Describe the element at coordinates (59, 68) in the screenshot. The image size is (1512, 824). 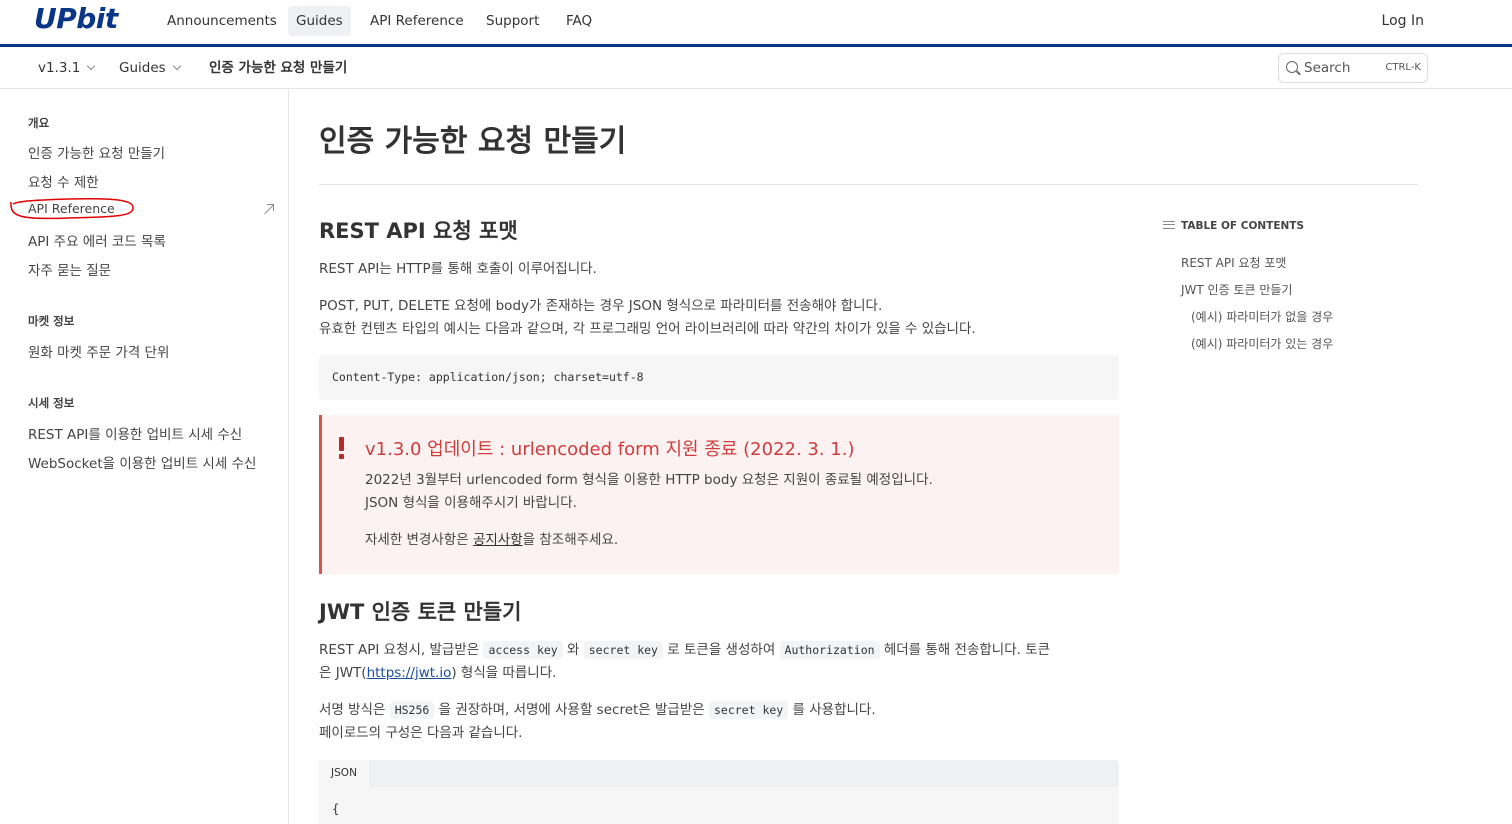
I see `version-label: v1.3.1` at that location.